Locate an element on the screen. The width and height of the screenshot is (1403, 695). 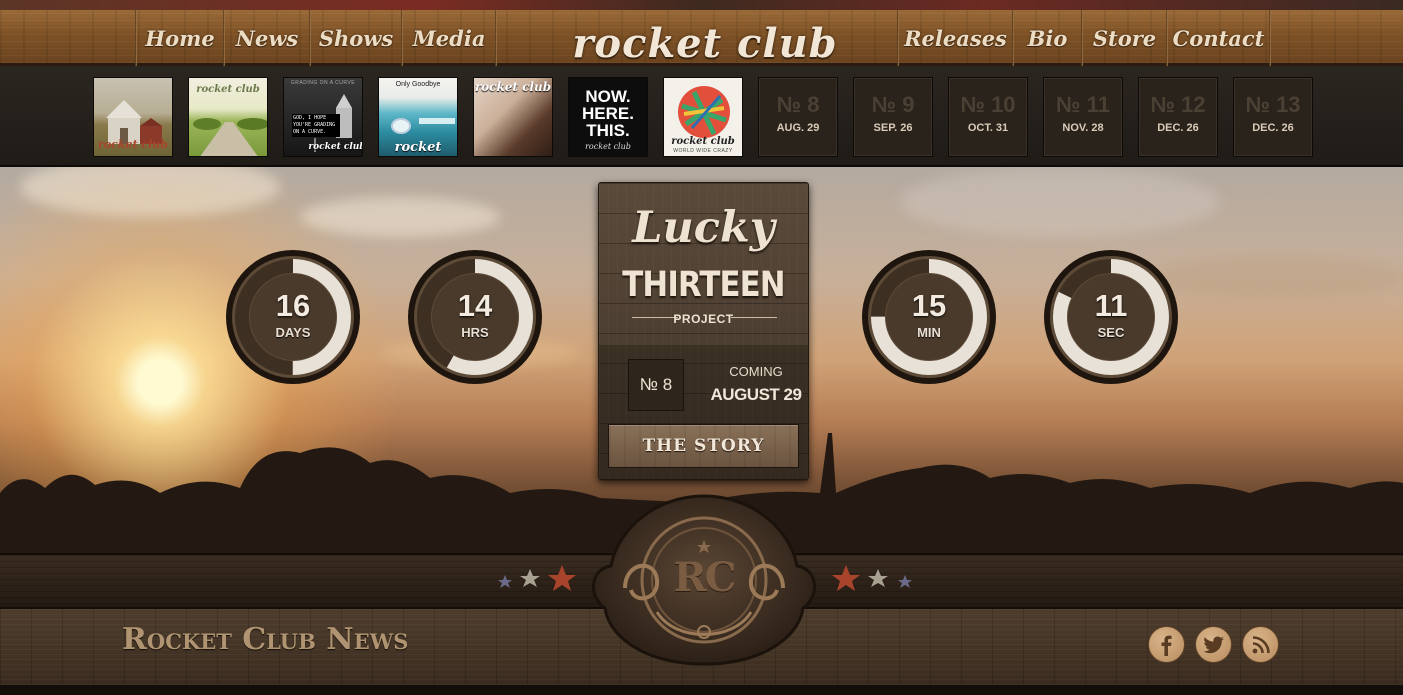
nav-news: News is located at coordinates (267, 38).